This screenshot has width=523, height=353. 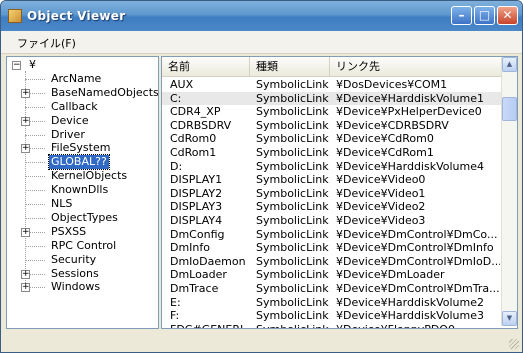 What do you see at coordinates (103, 93) in the screenshot?
I see `tree-node: BaseNamedObjects` at bounding box center [103, 93].